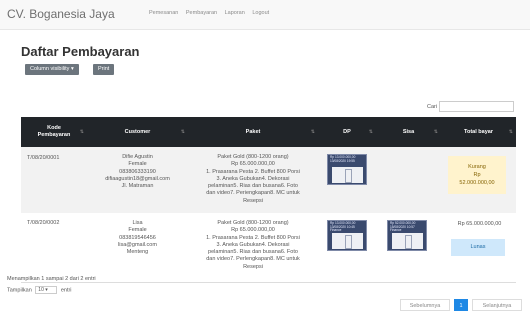 The height and width of the screenshot is (313, 530). Describe the element at coordinates (477, 167) in the screenshot. I see `total-status: Kurang` at that location.